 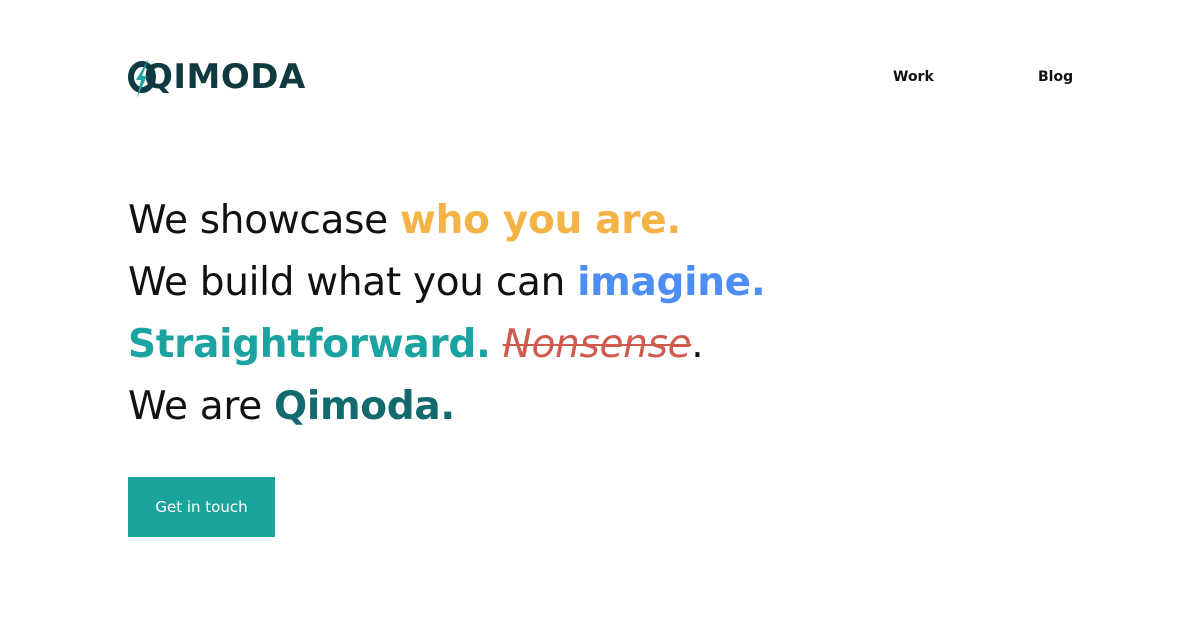 What do you see at coordinates (309, 344) in the screenshot?
I see `hero-line-3-highlight: Straightforward.` at bounding box center [309, 344].